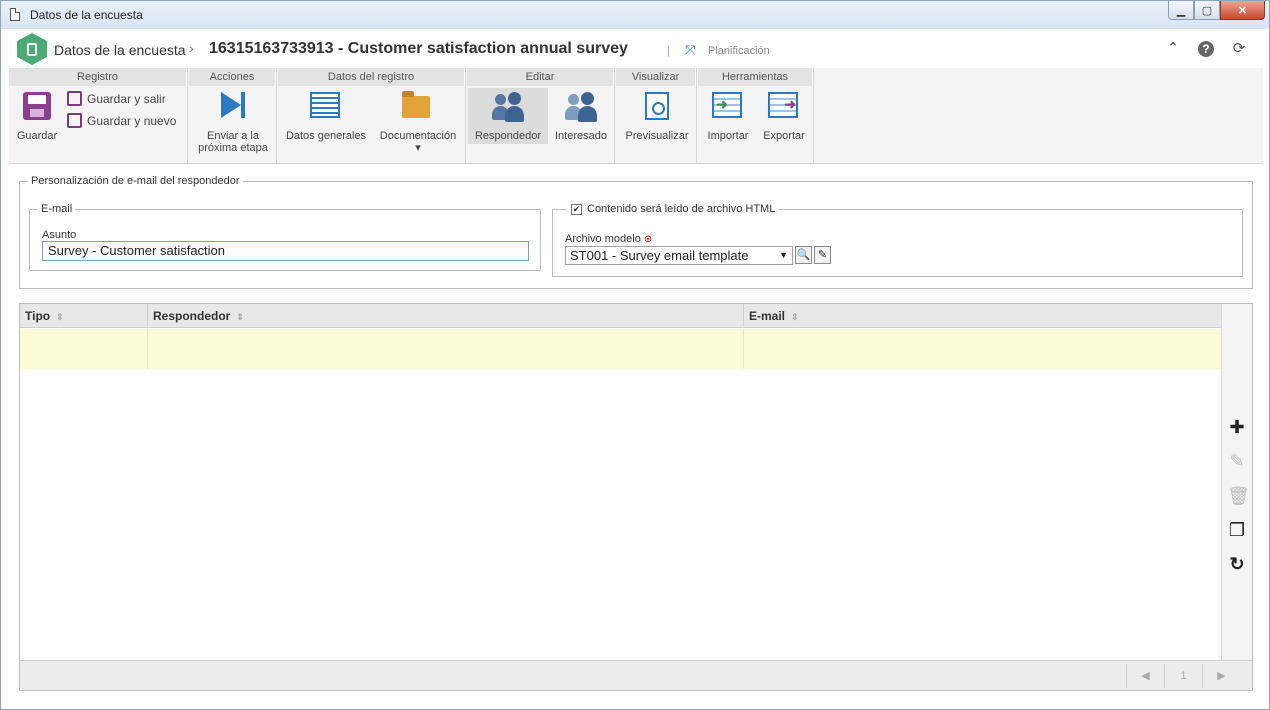 Image resolution: width=1270 pixels, height=710 pixels. Describe the element at coordinates (74, 98) in the screenshot. I see `save-exit-icon` at that location.